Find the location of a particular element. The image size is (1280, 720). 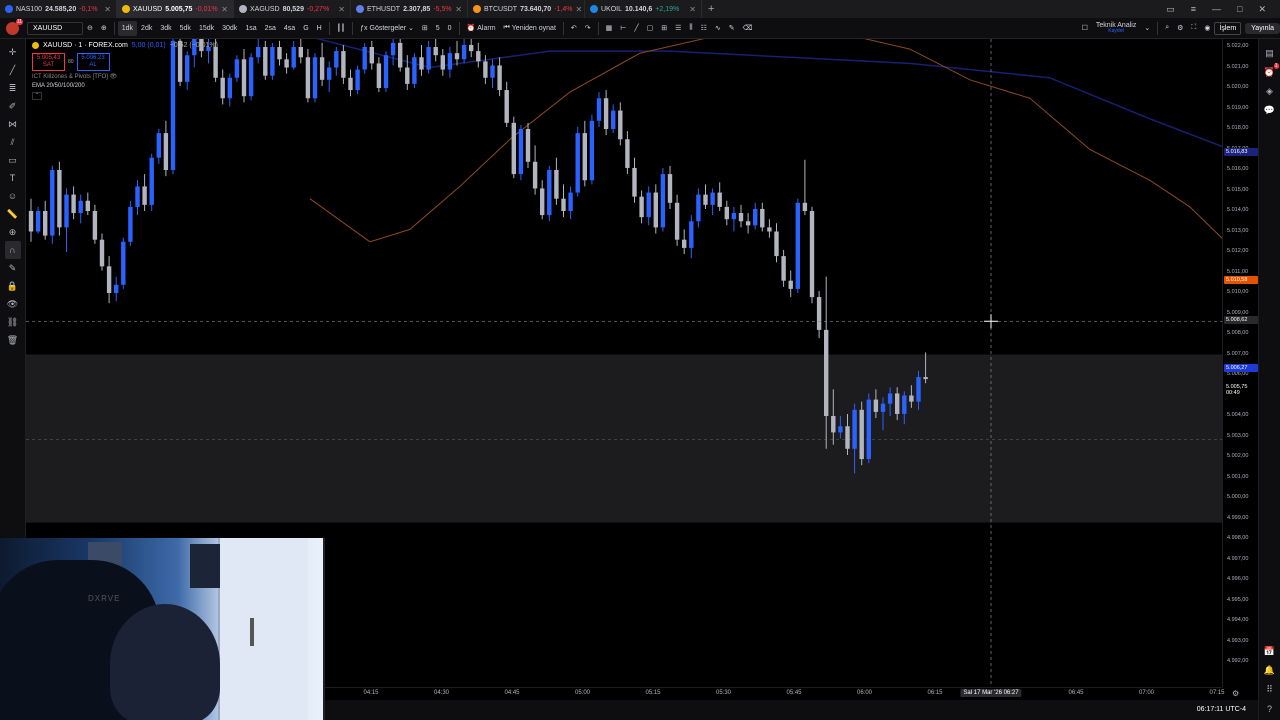

trade-button: İşlem is located at coordinates (1228, 28).